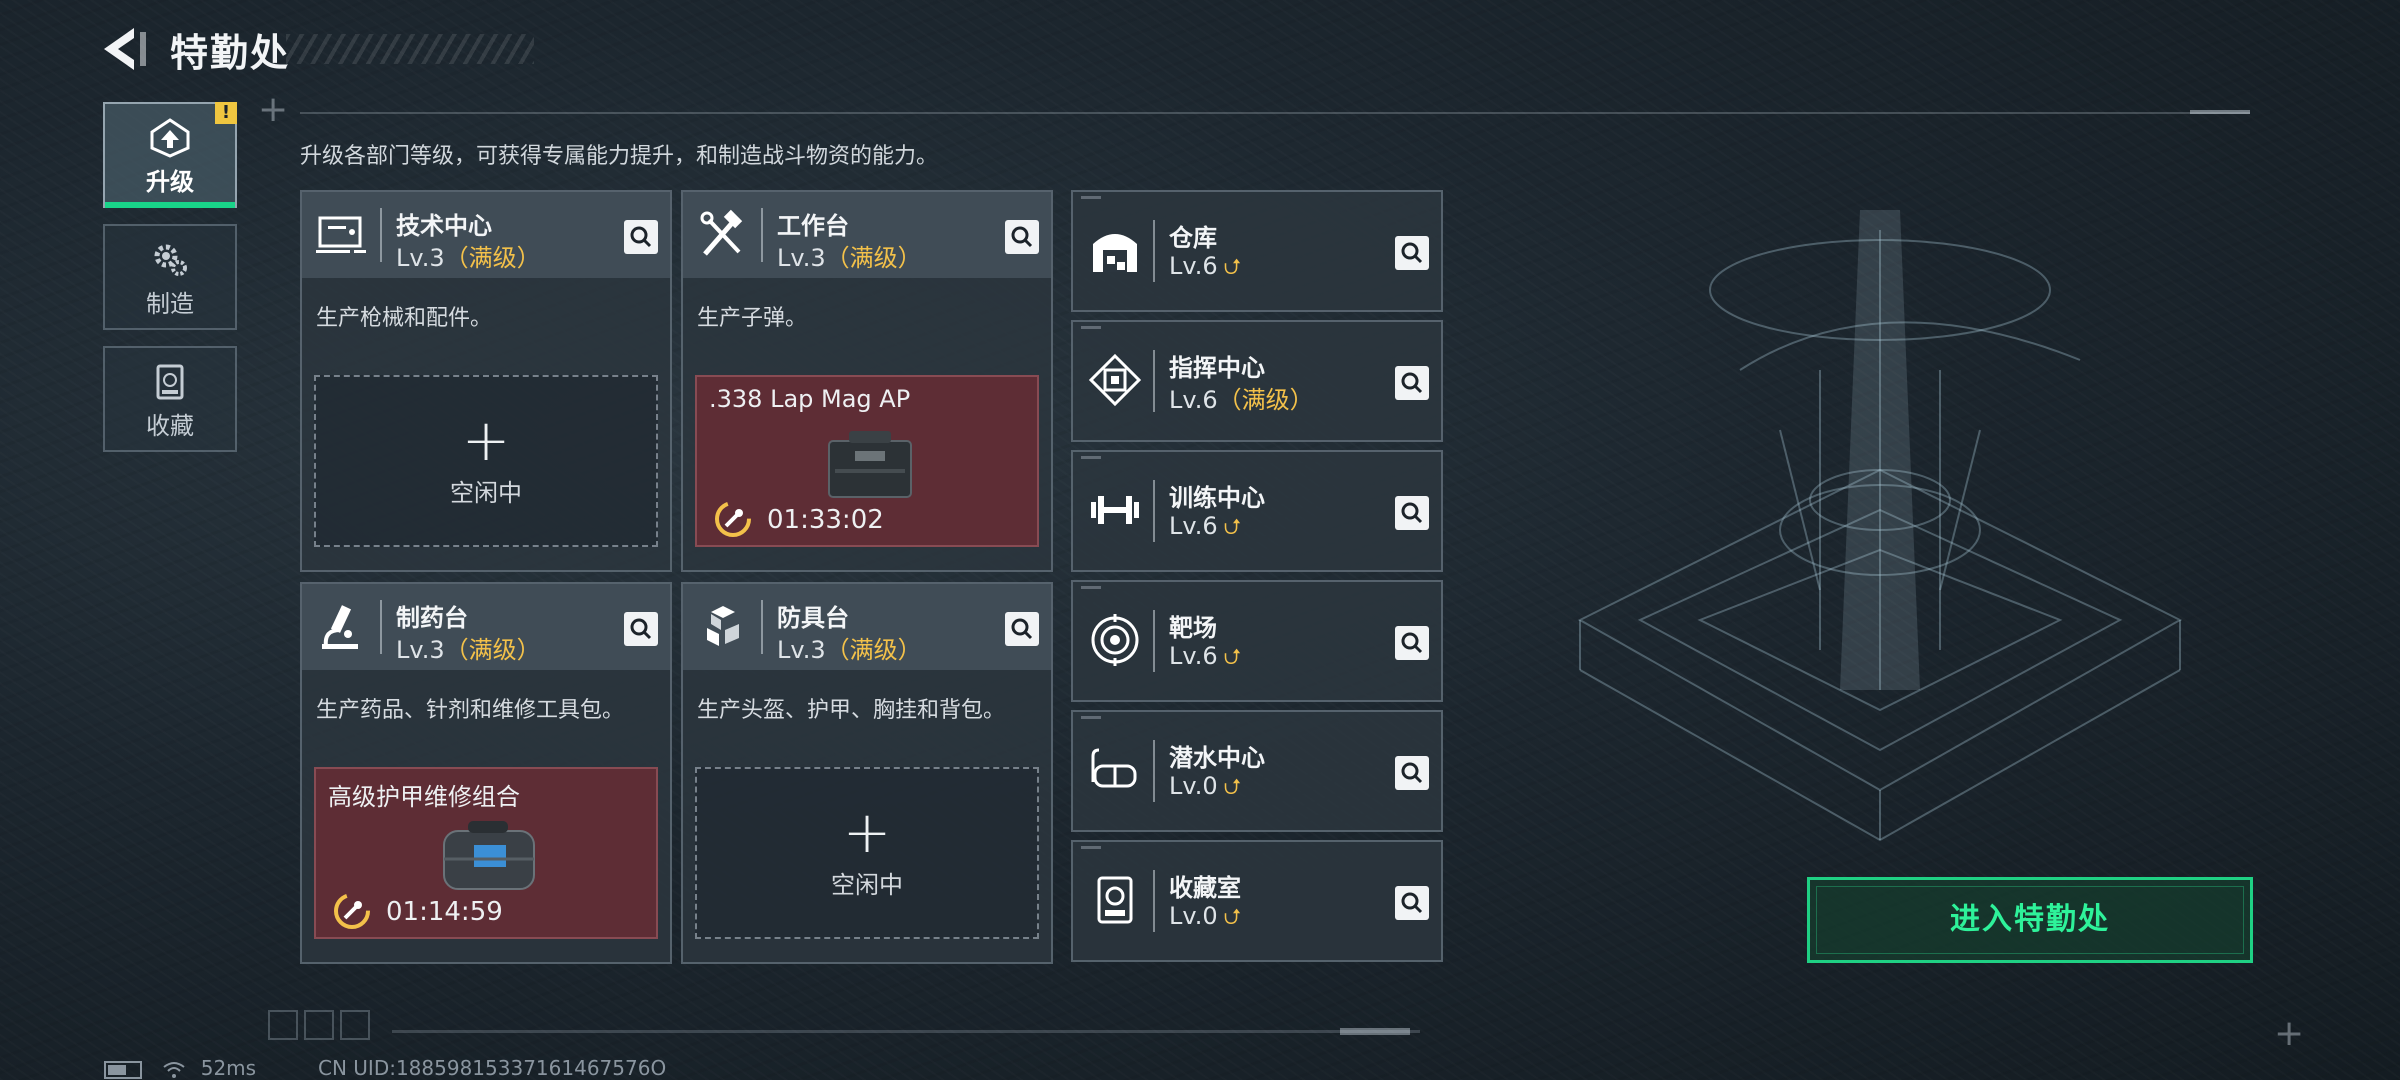  Describe the element at coordinates (813, 226) in the screenshot. I see `station-name: 工作台` at that location.